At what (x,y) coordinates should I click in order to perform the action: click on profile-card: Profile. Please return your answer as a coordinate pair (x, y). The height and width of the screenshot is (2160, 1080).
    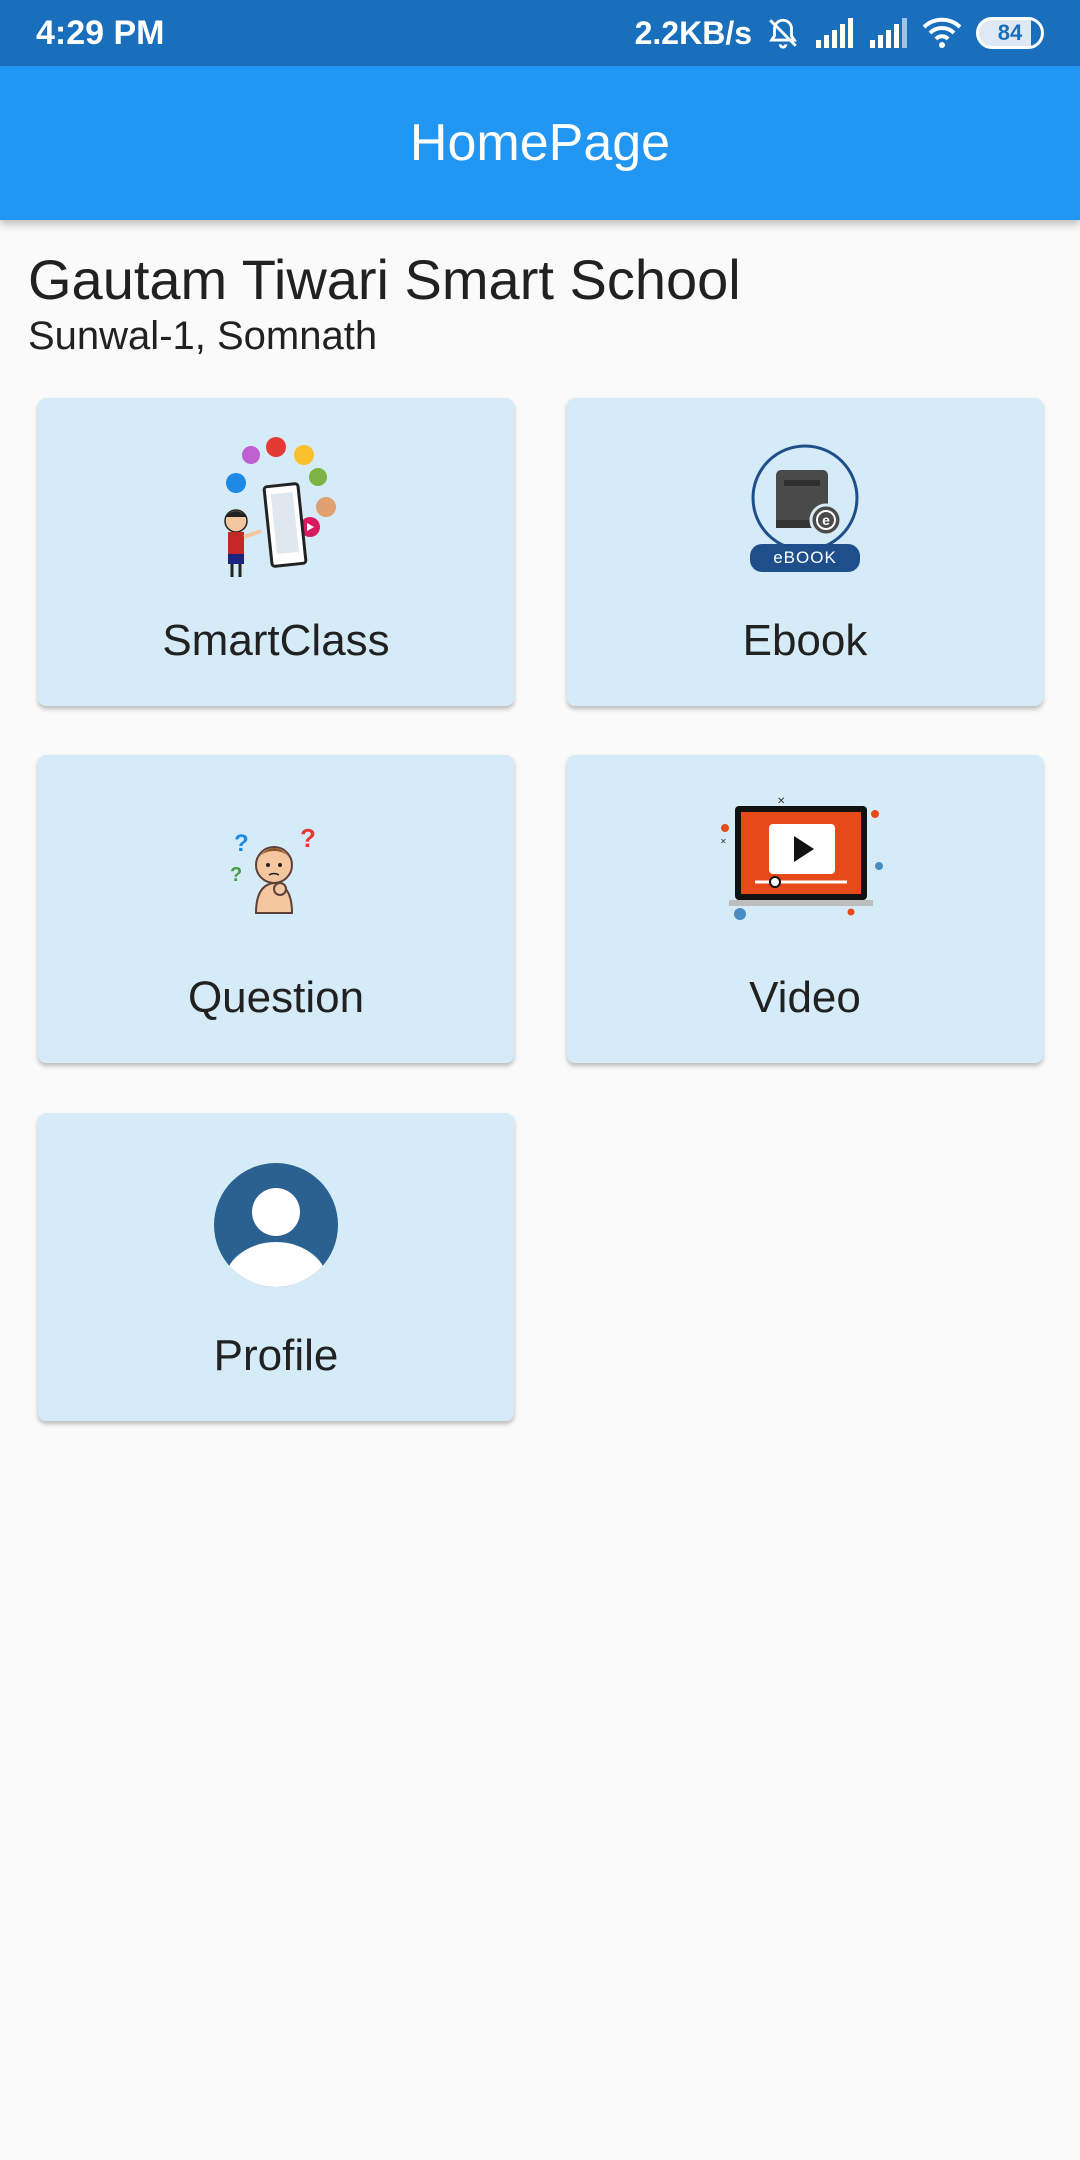
    Looking at the image, I should click on (276, 1267).